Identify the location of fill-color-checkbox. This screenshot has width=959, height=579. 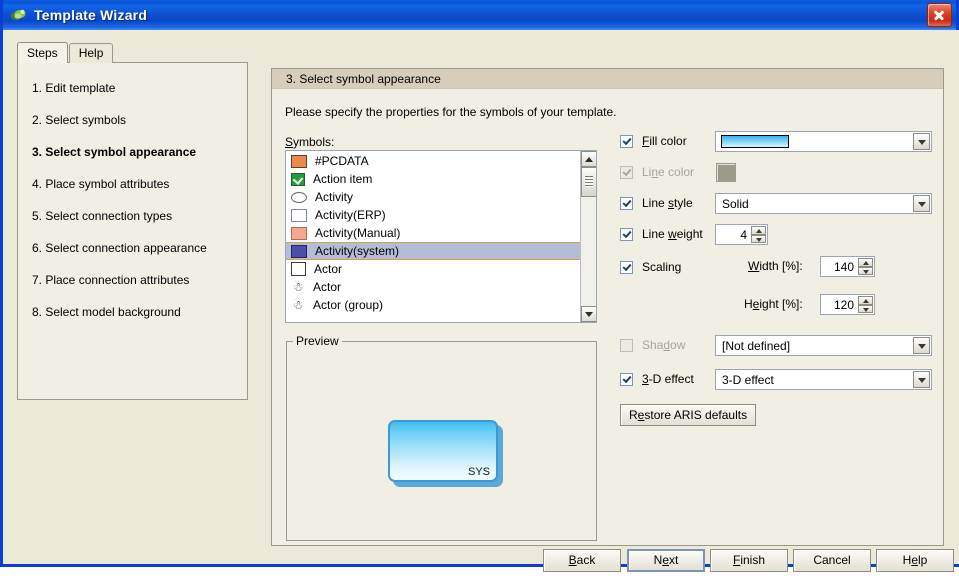
(626, 141).